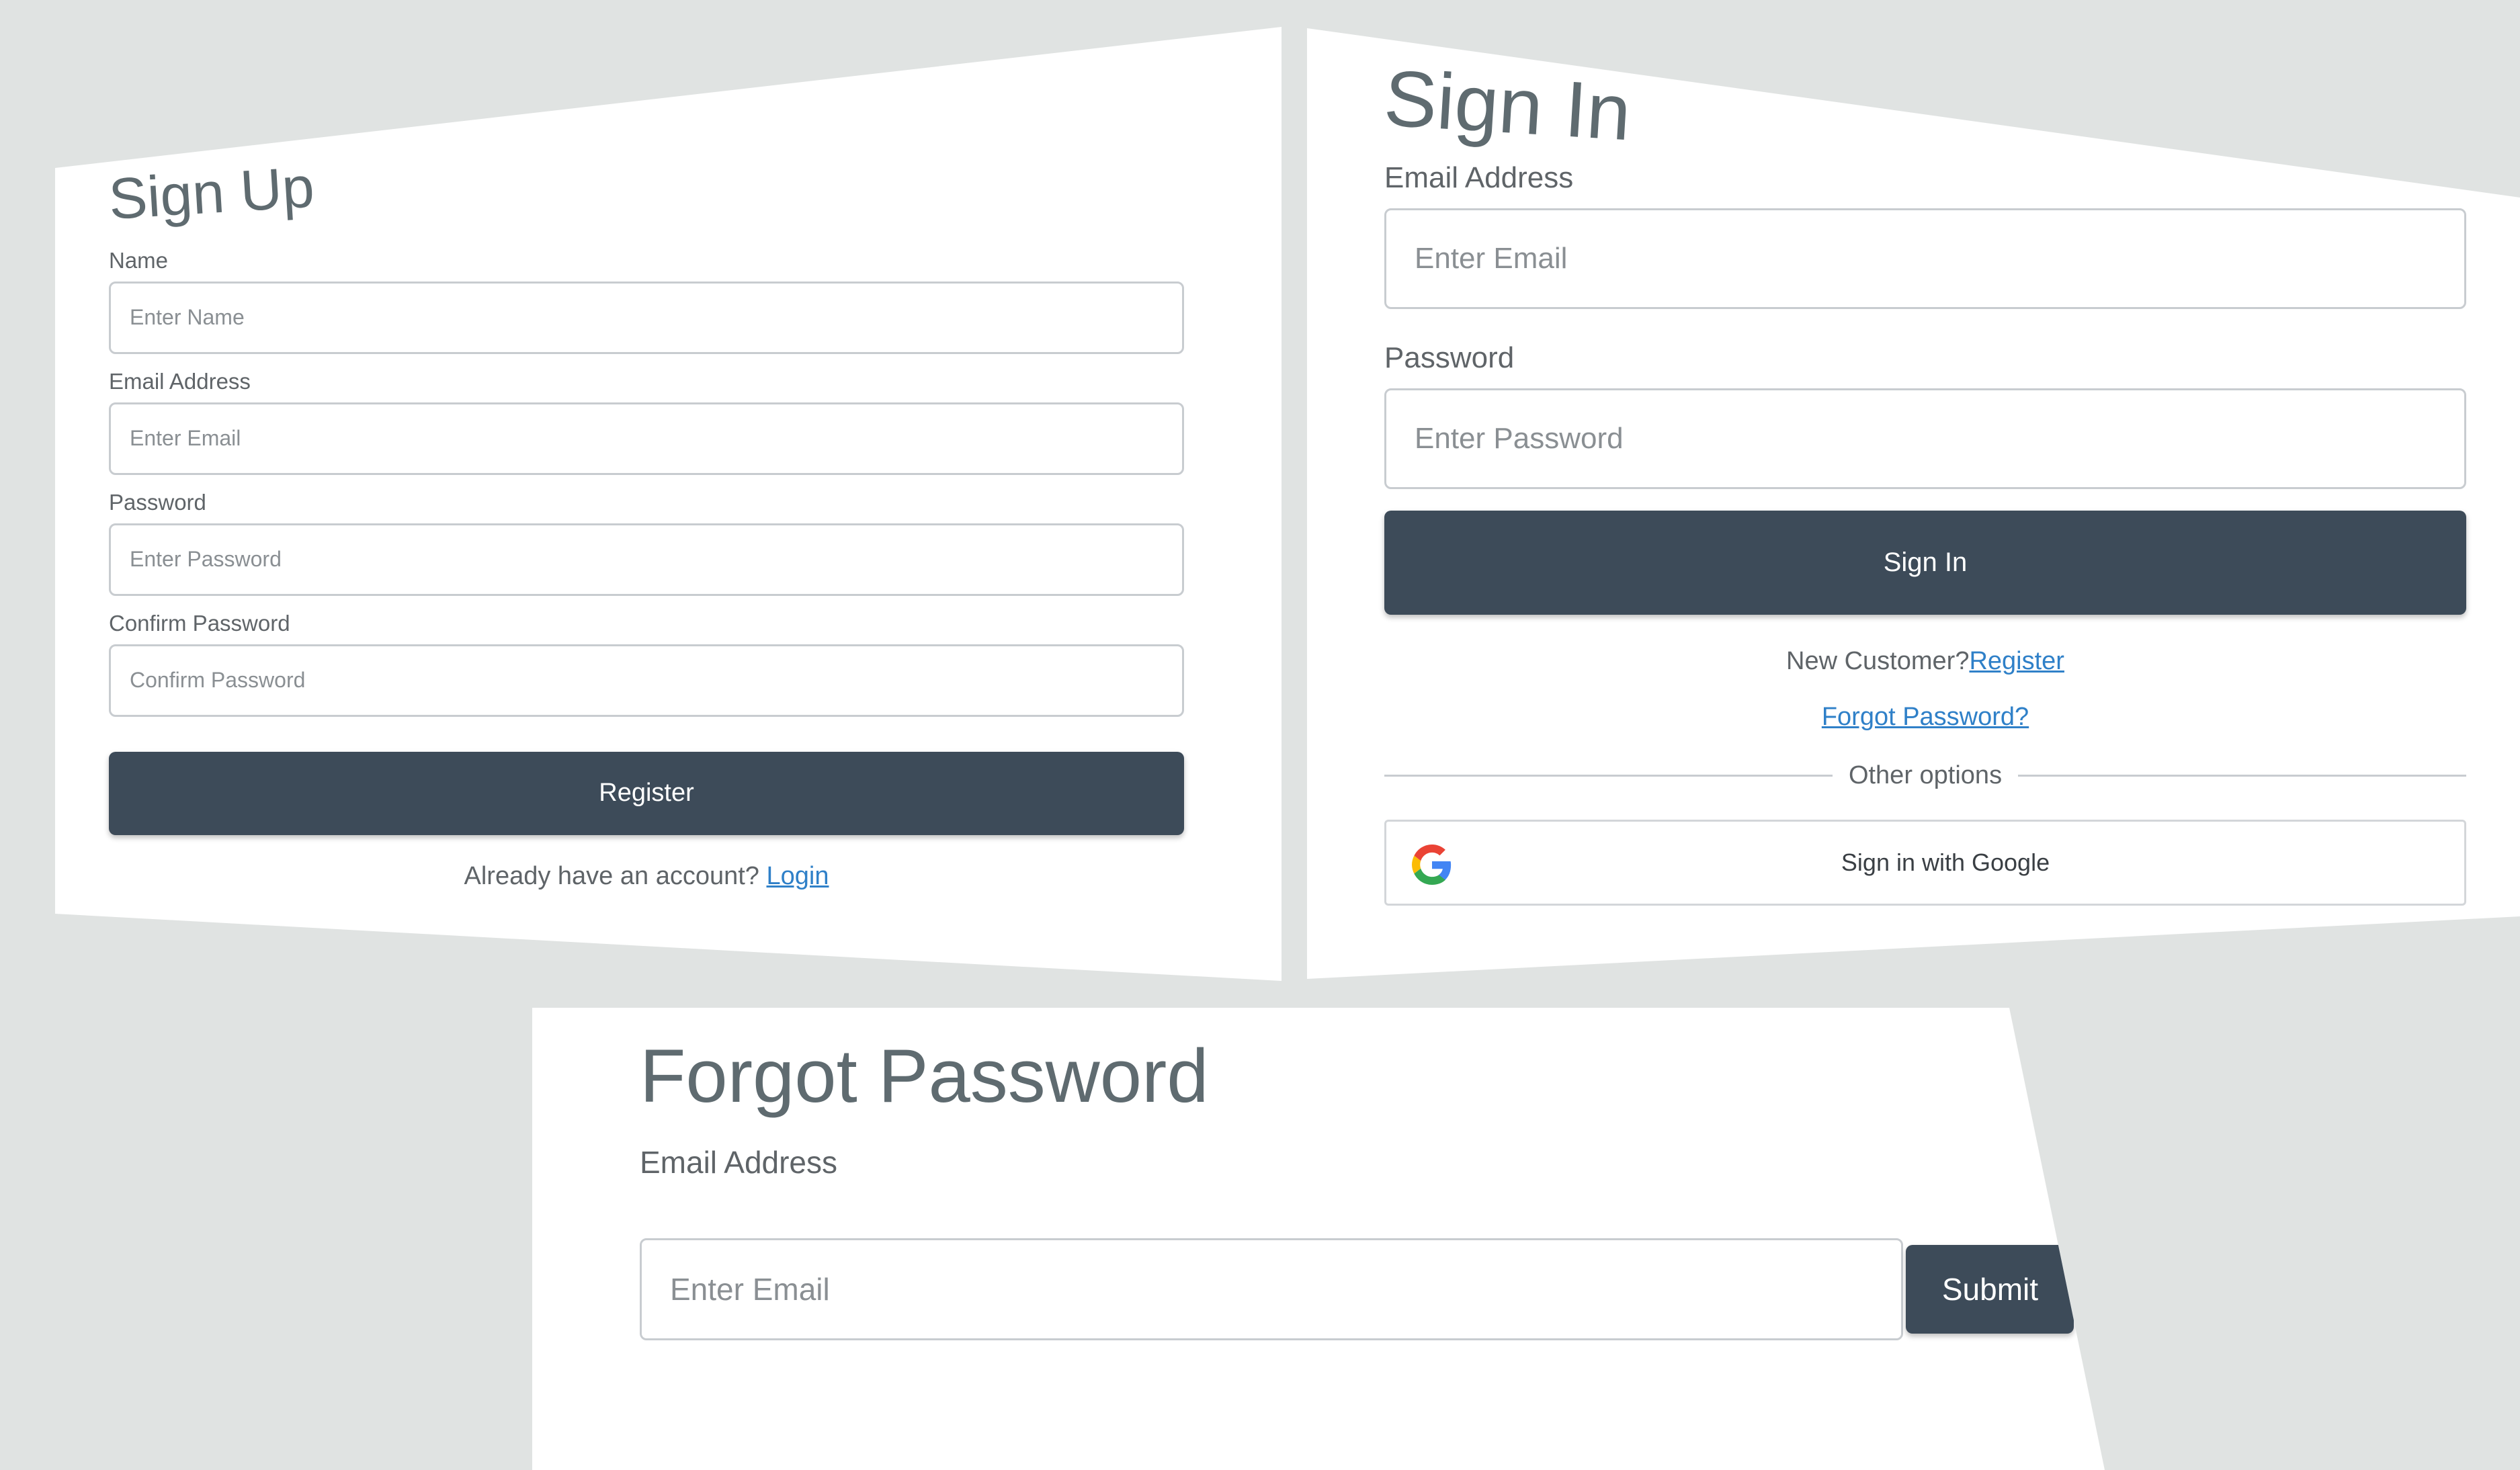 Image resolution: width=2520 pixels, height=1470 pixels. What do you see at coordinates (157, 502) in the screenshot?
I see `password-label: Password` at bounding box center [157, 502].